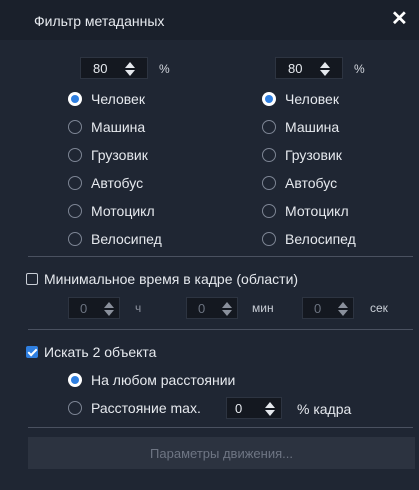 The width and height of the screenshot is (419, 490). What do you see at coordinates (263, 308) in the screenshot?
I see `minutes-unit: мин` at bounding box center [263, 308].